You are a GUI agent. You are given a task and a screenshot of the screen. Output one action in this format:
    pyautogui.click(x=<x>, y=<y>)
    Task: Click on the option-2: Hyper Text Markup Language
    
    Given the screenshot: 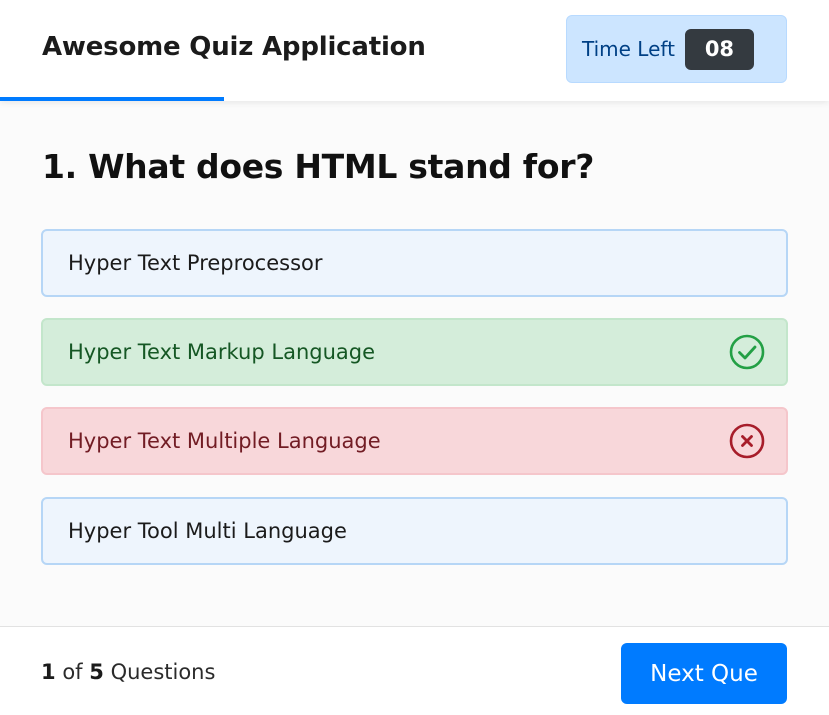 What is the action you would take?
    pyautogui.click(x=414, y=352)
    